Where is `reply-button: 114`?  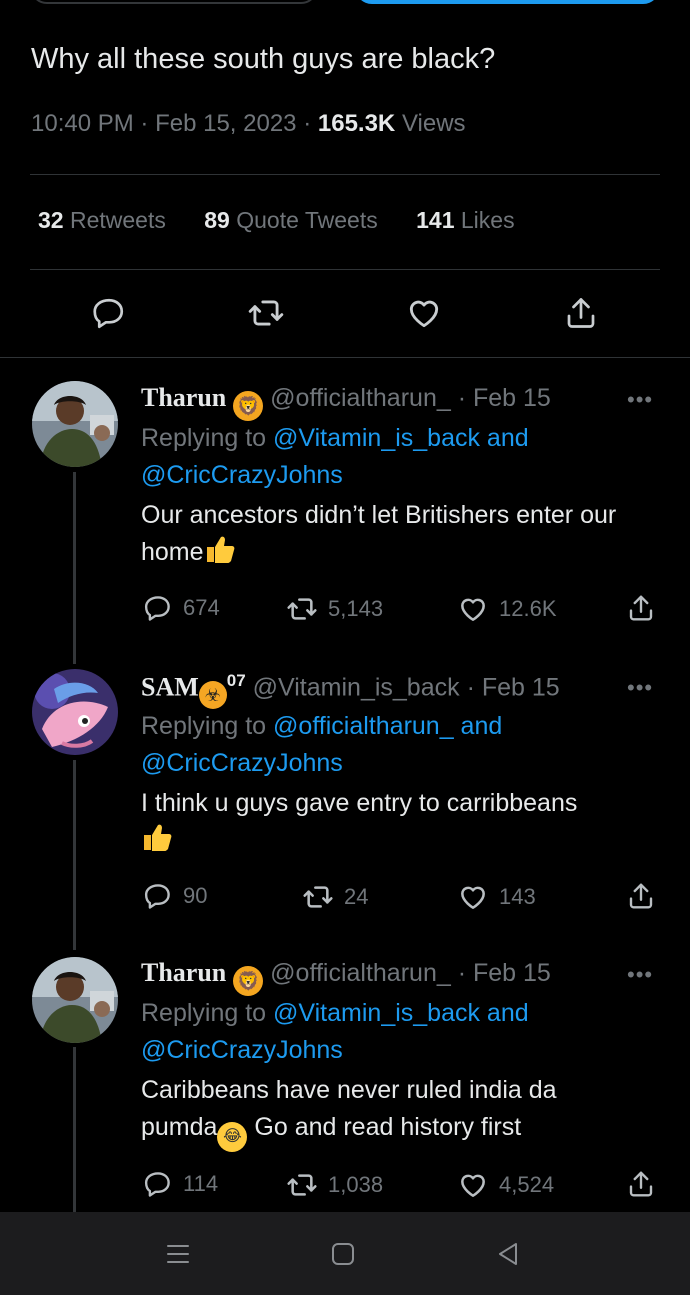
reply-button: 114 is located at coordinates (180, 1184).